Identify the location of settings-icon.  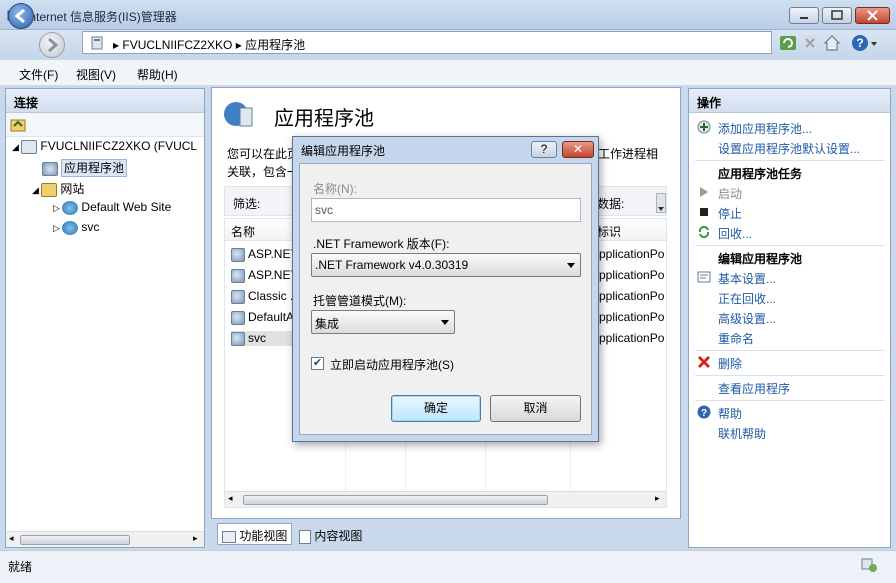
(704, 277).